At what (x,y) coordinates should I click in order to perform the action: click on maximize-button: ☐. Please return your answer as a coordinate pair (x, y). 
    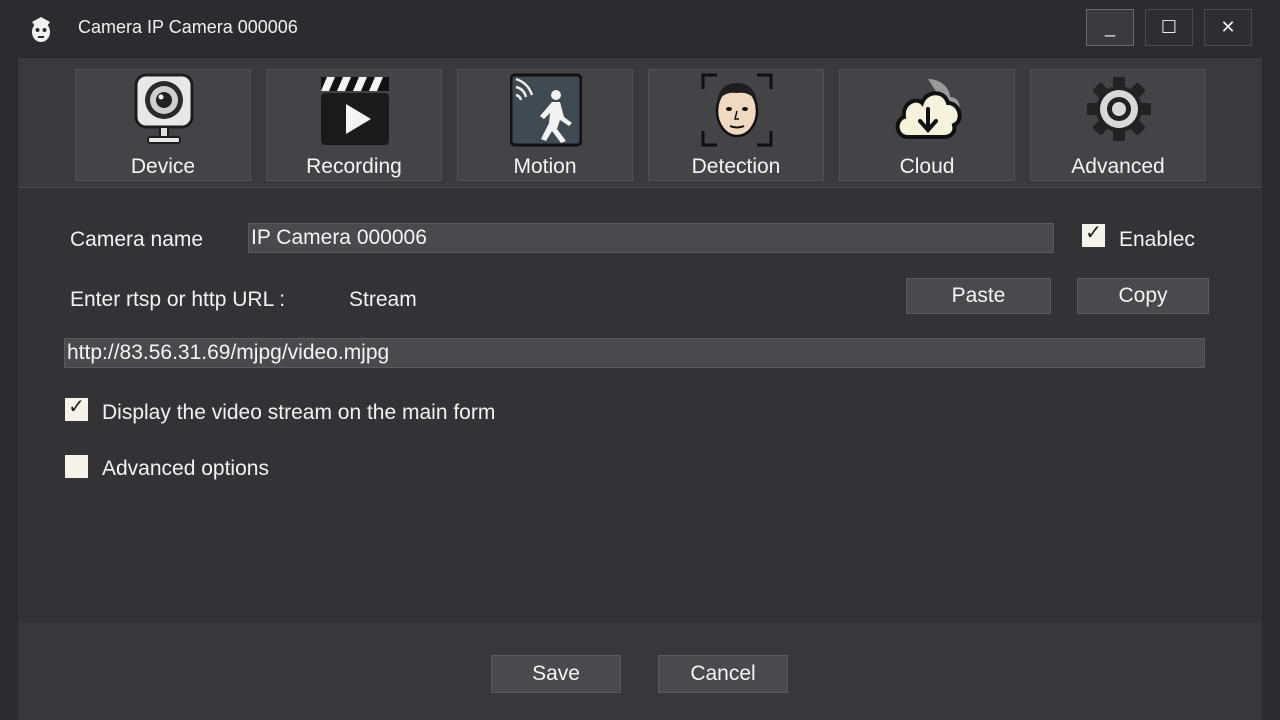
    Looking at the image, I should click on (1169, 27).